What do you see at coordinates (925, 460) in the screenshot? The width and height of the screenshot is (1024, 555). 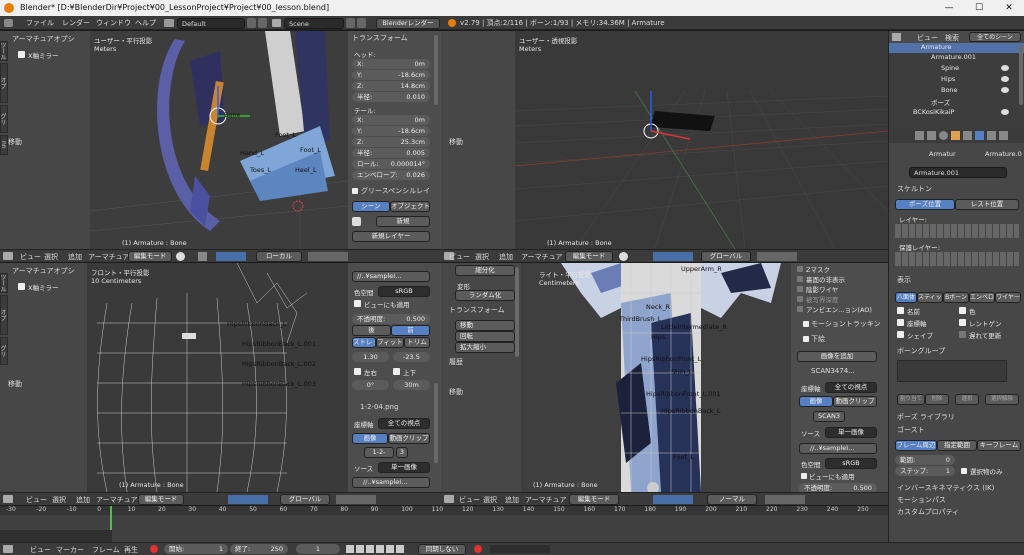 I see `ghost-range-field: 範囲: 0` at bounding box center [925, 460].